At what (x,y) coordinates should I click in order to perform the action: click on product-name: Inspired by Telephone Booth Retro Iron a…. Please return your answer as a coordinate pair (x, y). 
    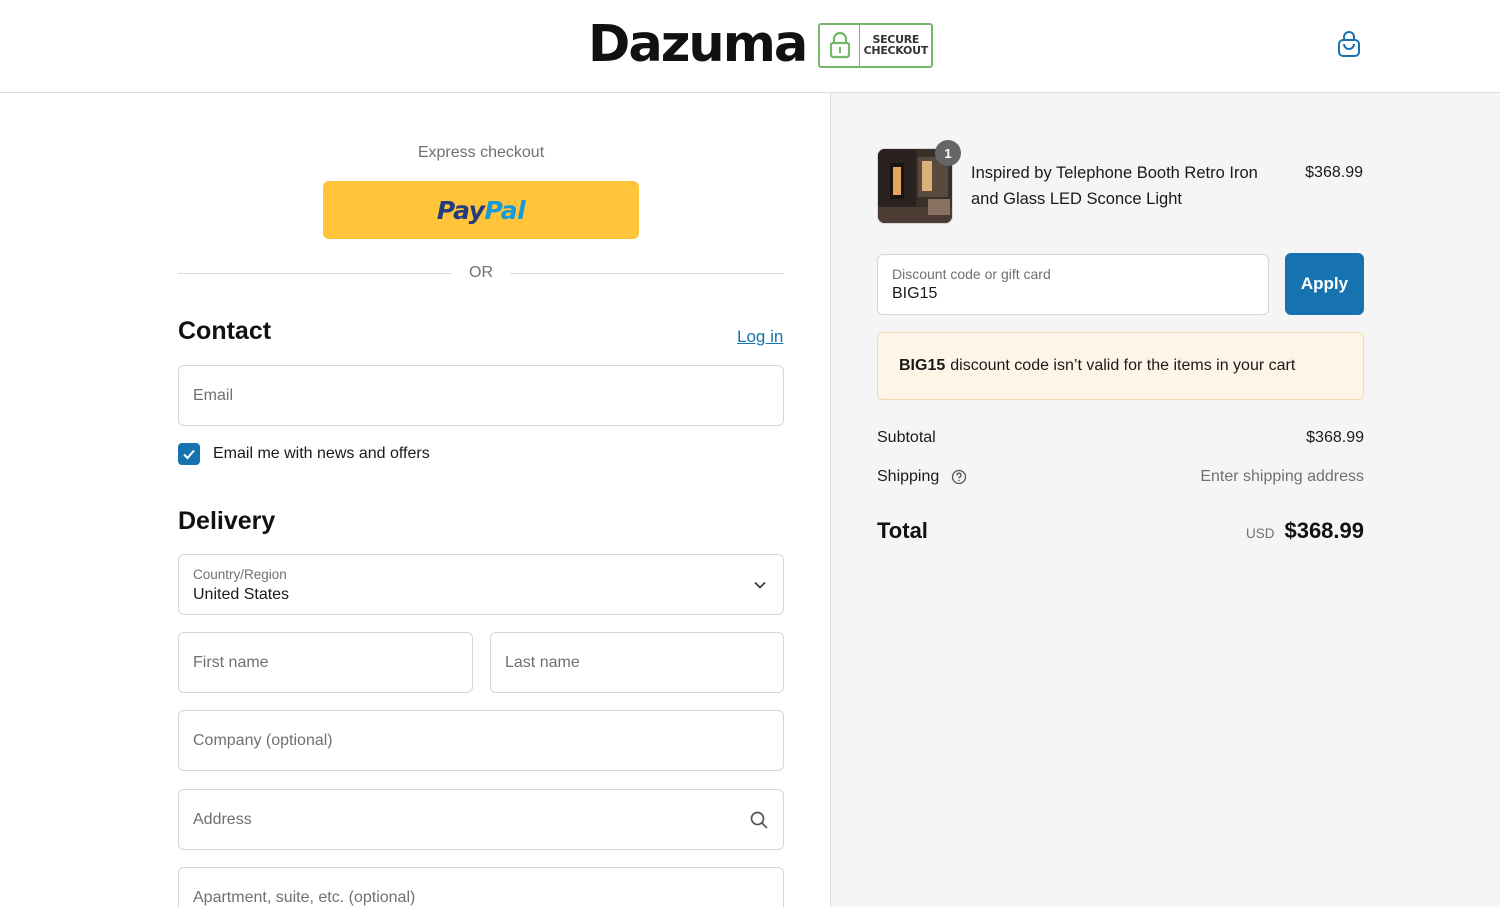
    Looking at the image, I should click on (1114, 186).